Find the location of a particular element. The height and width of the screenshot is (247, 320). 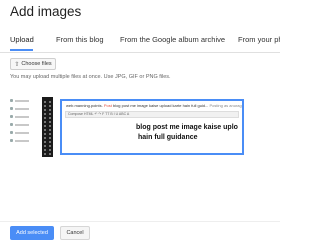

active-tab-indicator is located at coordinates (21, 50).